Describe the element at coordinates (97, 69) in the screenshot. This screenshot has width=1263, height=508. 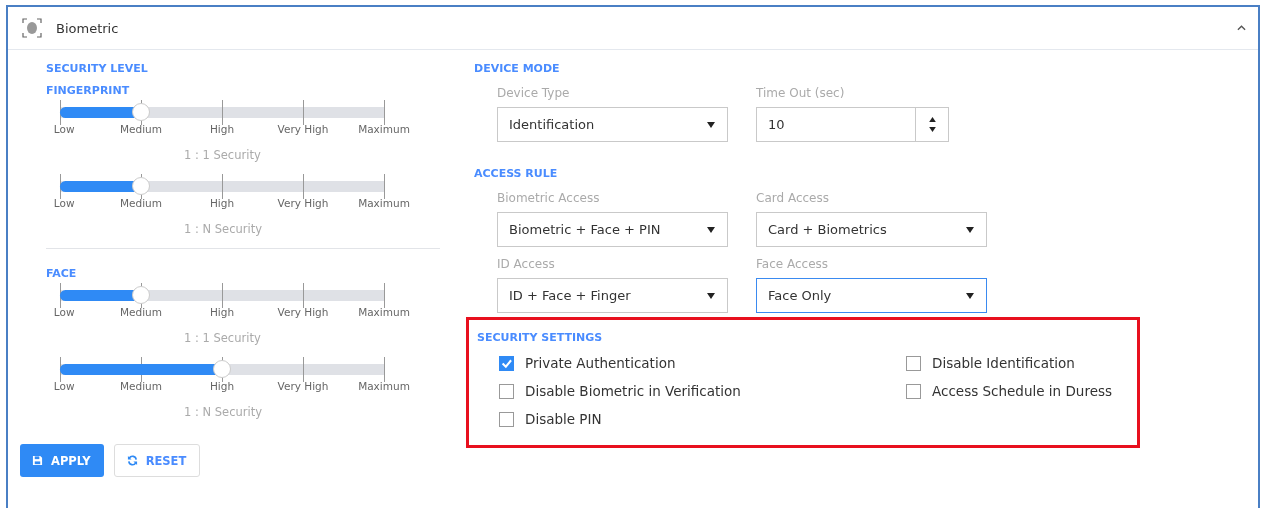
I see `section-heading: SECURITY LEVEL` at that location.